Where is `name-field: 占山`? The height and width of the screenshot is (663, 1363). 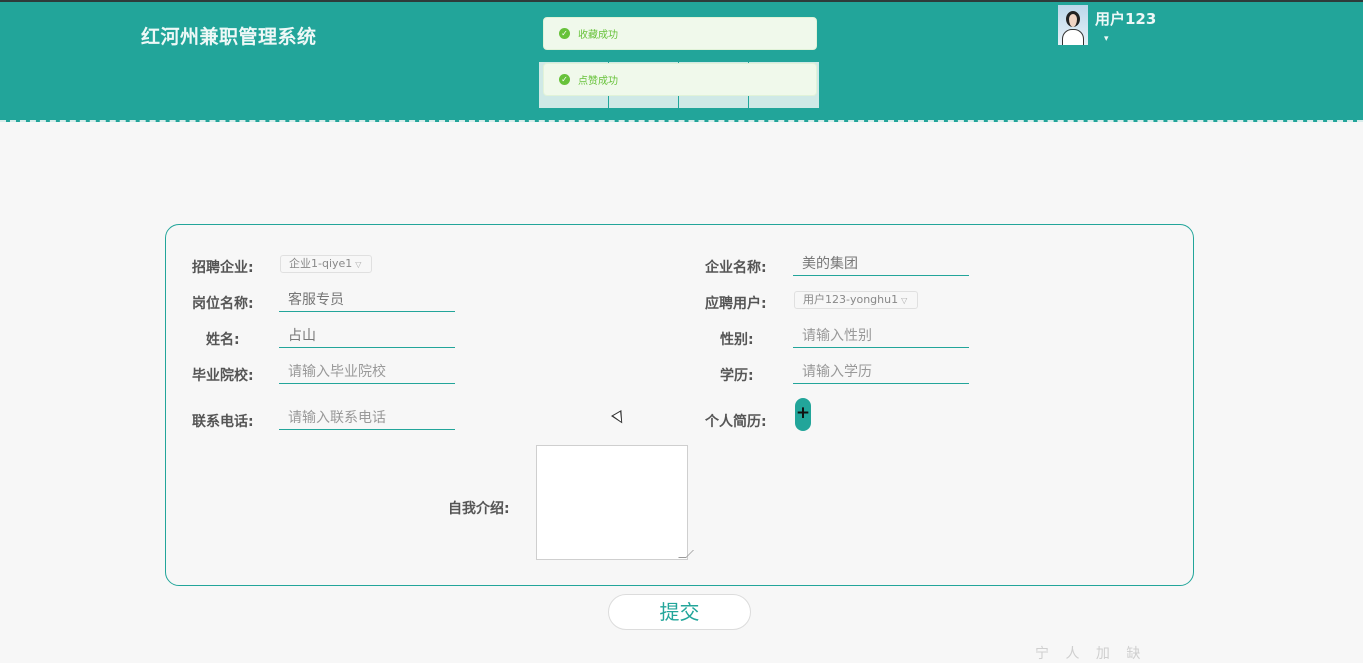 name-field: 占山 is located at coordinates (367, 337).